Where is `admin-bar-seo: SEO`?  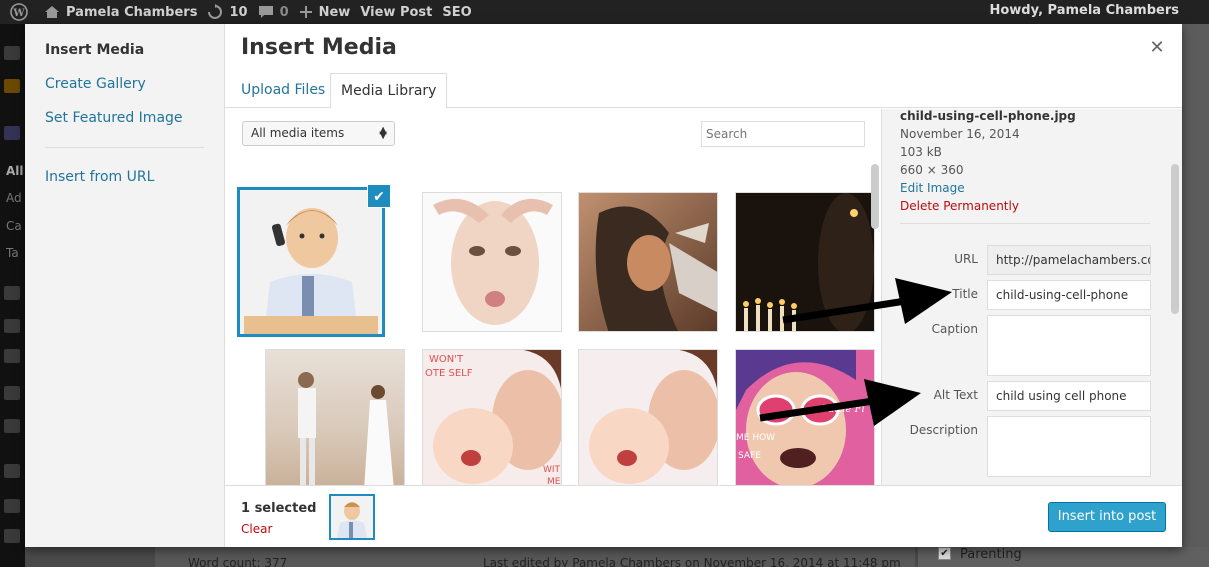
admin-bar-seo: SEO is located at coordinates (456, 12).